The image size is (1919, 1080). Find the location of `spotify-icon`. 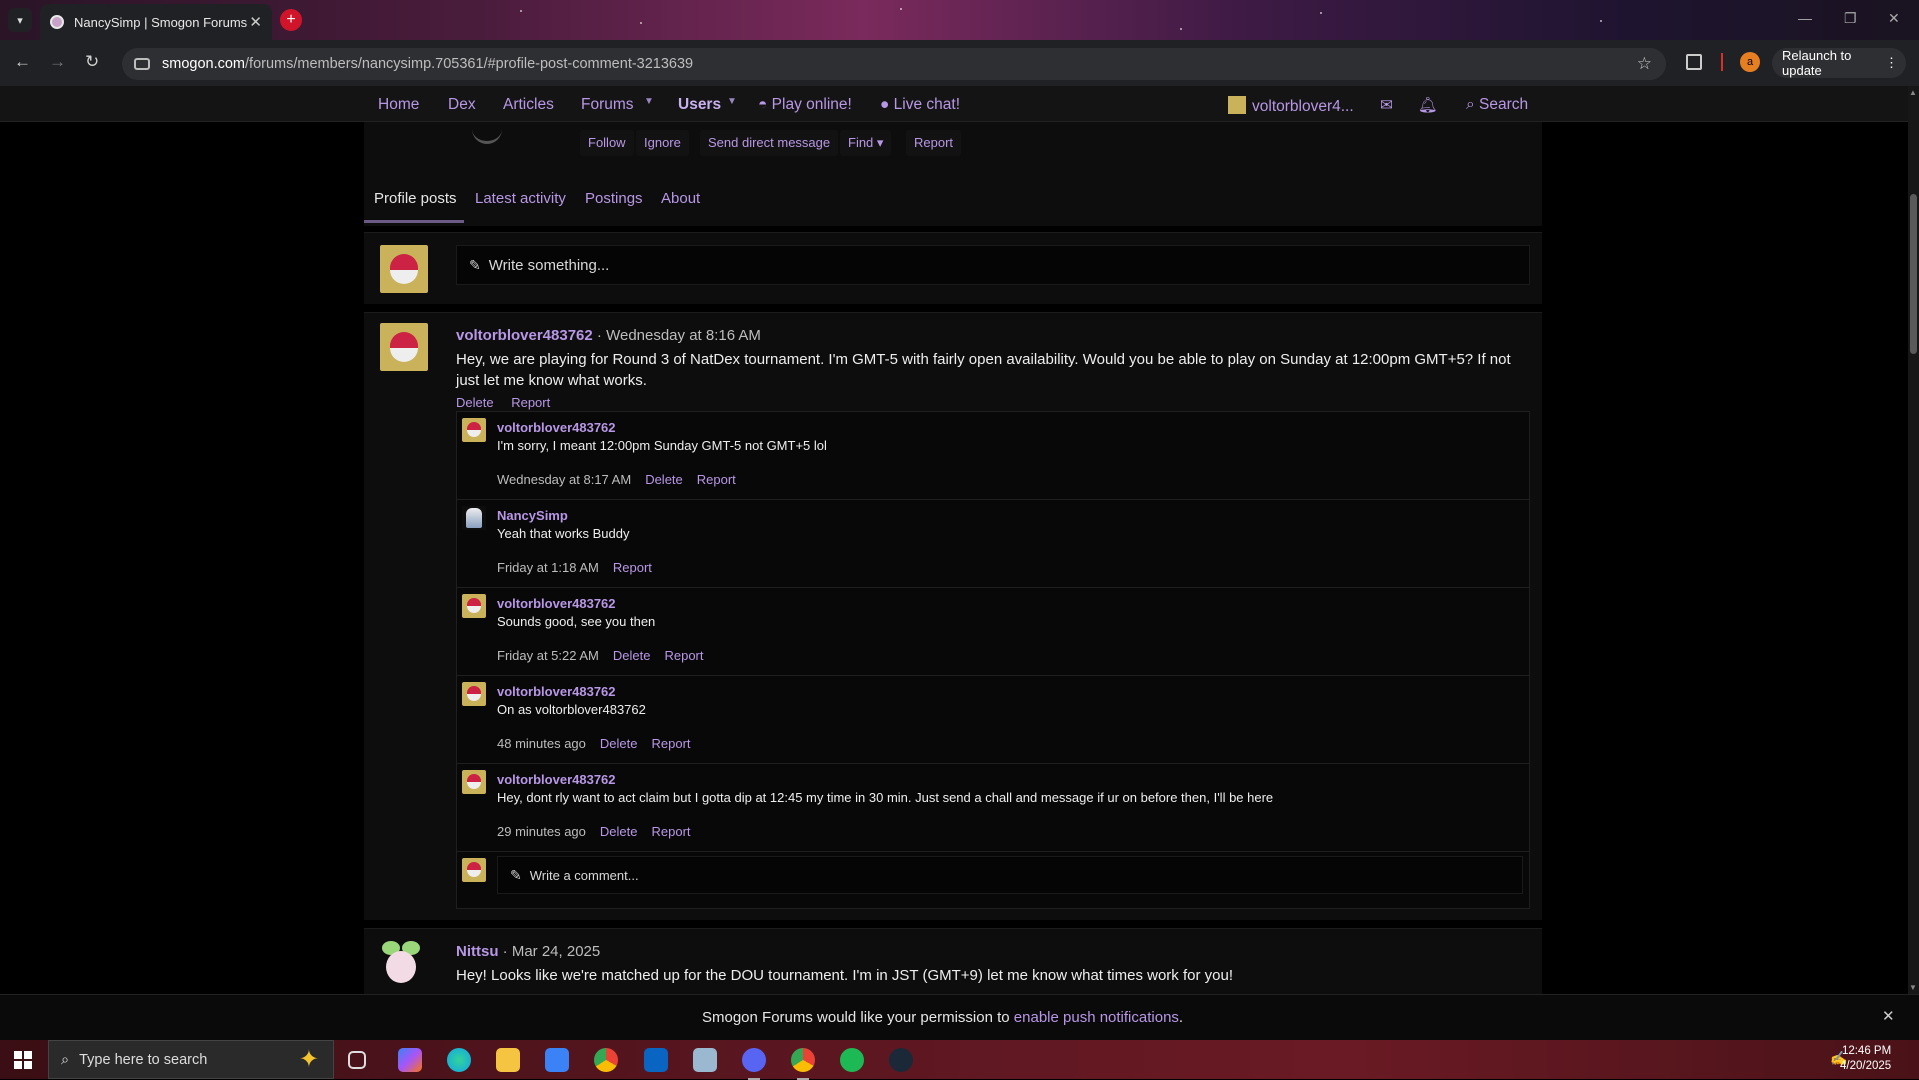

spotify-icon is located at coordinates (852, 1060).